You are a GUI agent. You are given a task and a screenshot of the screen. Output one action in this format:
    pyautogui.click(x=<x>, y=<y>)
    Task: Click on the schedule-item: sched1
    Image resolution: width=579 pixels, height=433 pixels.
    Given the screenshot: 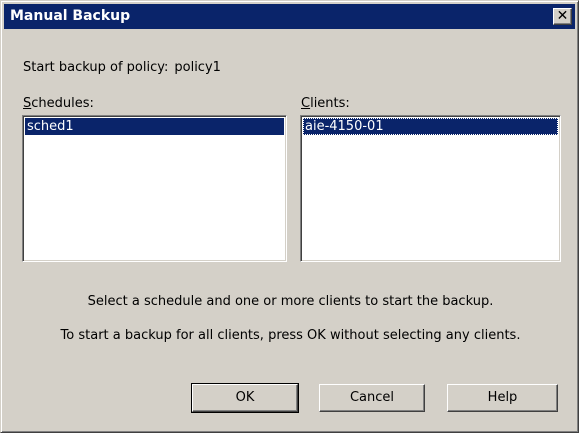 What is the action you would take?
    pyautogui.click(x=154, y=126)
    